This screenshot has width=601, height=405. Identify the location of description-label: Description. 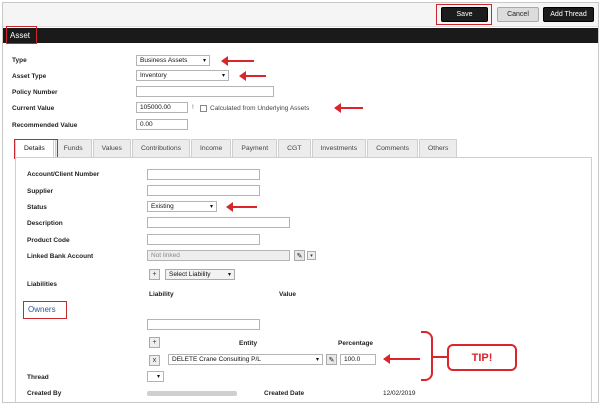
(45, 223).